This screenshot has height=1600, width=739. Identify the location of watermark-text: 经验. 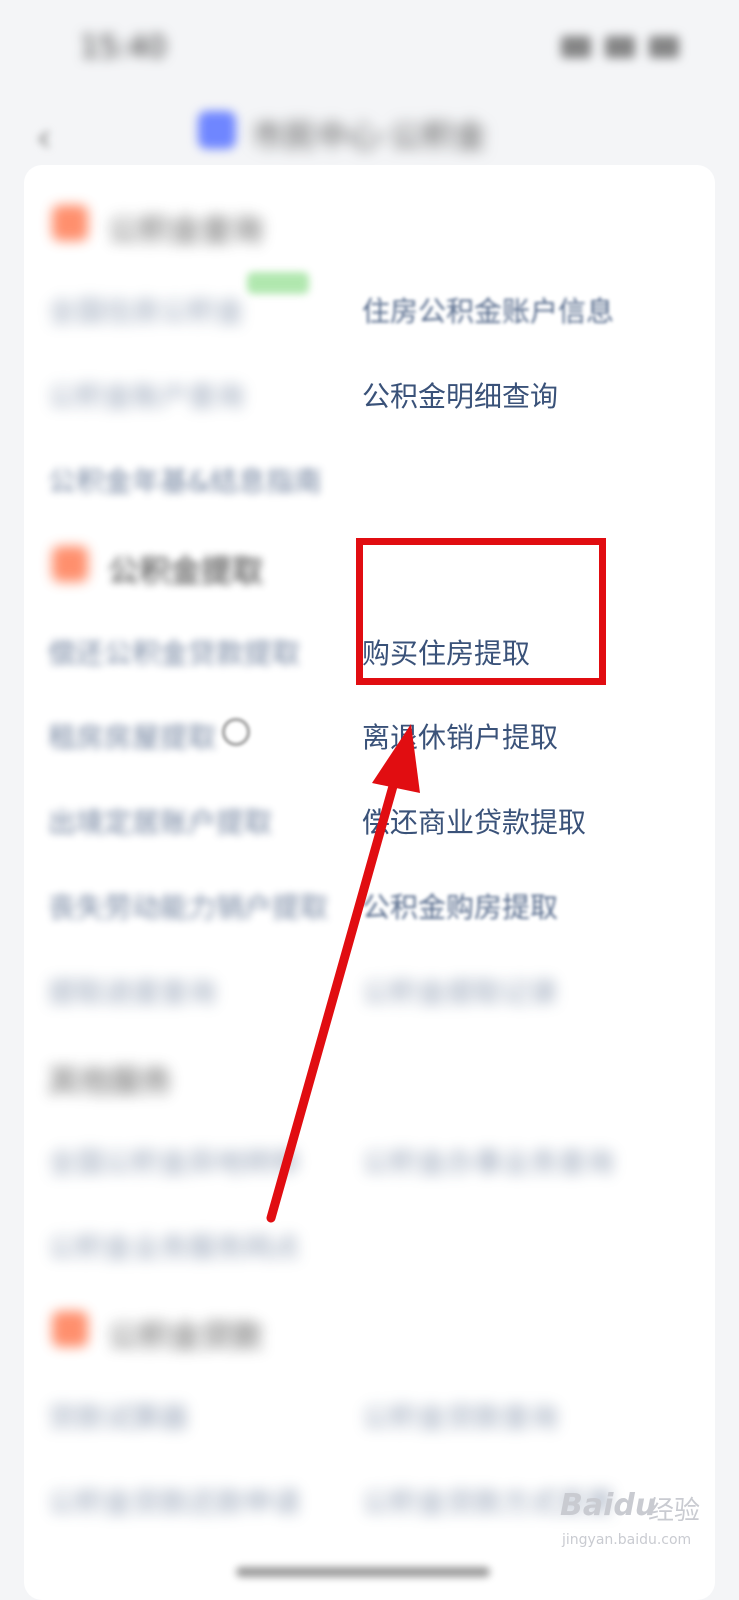
(674, 1511).